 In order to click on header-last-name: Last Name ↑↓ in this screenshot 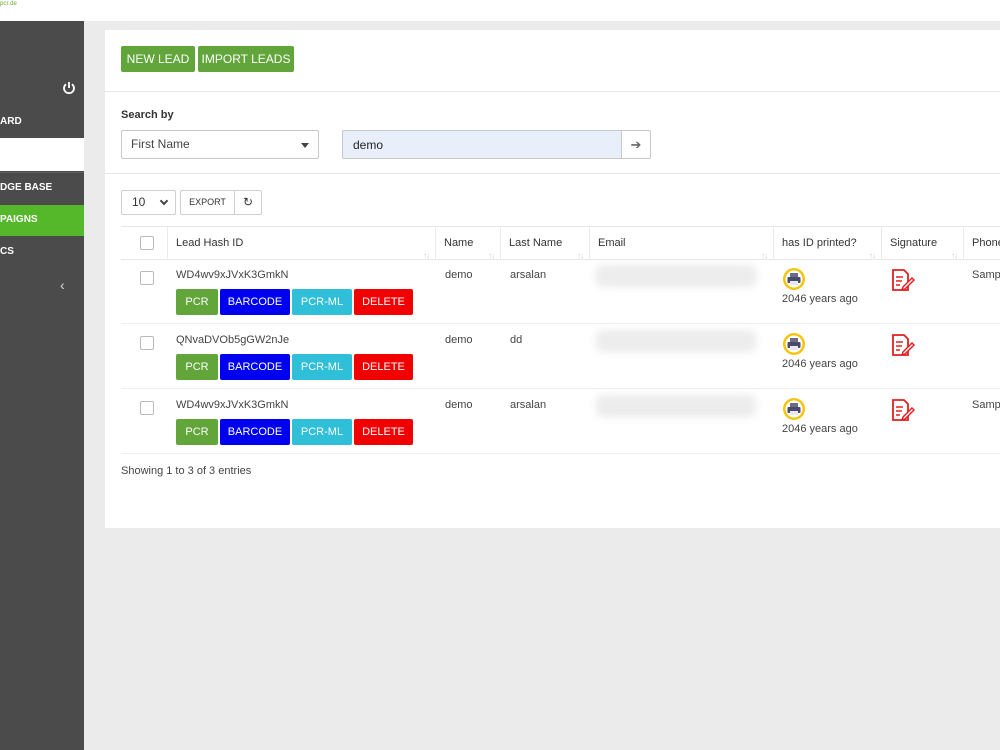, I will do `click(545, 243)`.